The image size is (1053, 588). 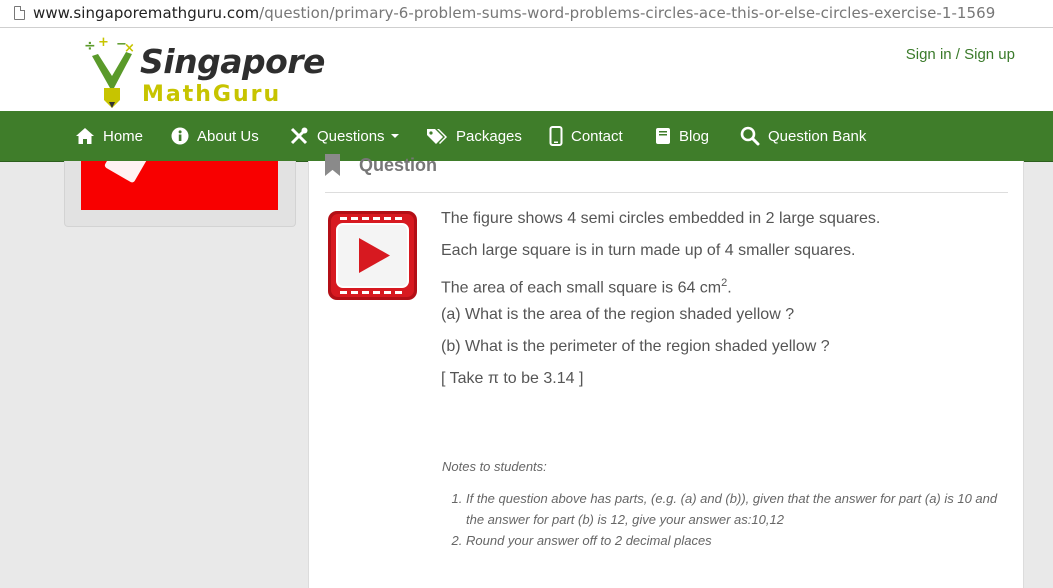 I want to click on nav-about-label: About Us, so click(x=228, y=136).